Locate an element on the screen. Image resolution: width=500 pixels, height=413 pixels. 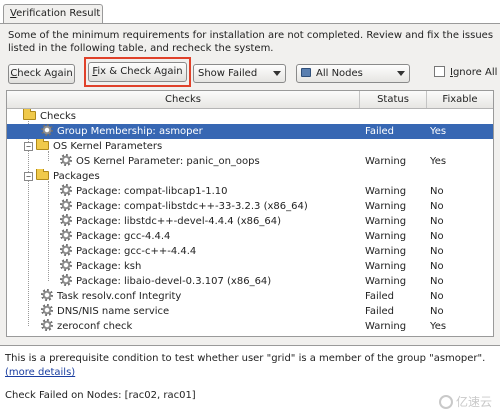
row-label-cell: Package: libaio-devel-0.3.107 (x86_64) is located at coordinates (210, 281).